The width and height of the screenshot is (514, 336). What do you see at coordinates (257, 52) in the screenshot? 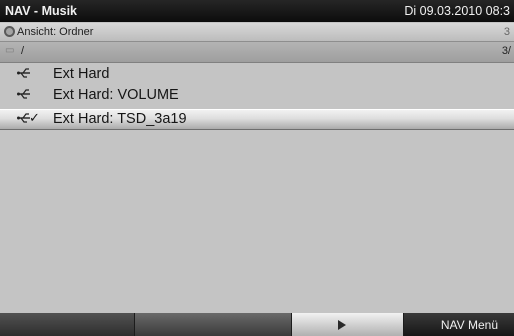
I see `path-bar: ▭ / 3/` at bounding box center [257, 52].